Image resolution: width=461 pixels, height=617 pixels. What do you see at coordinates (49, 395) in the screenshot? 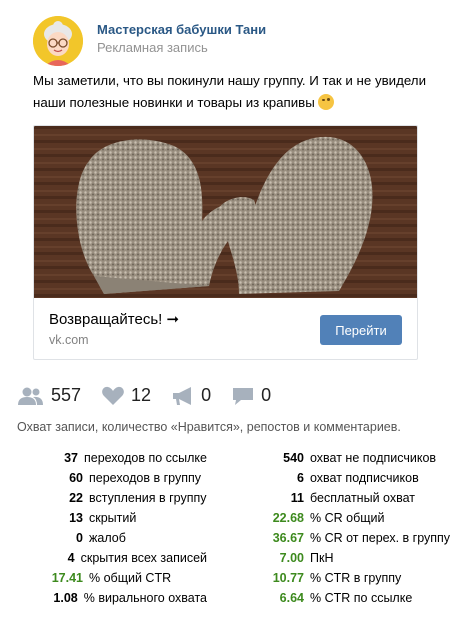
I see `reach-stat: 557` at bounding box center [49, 395].